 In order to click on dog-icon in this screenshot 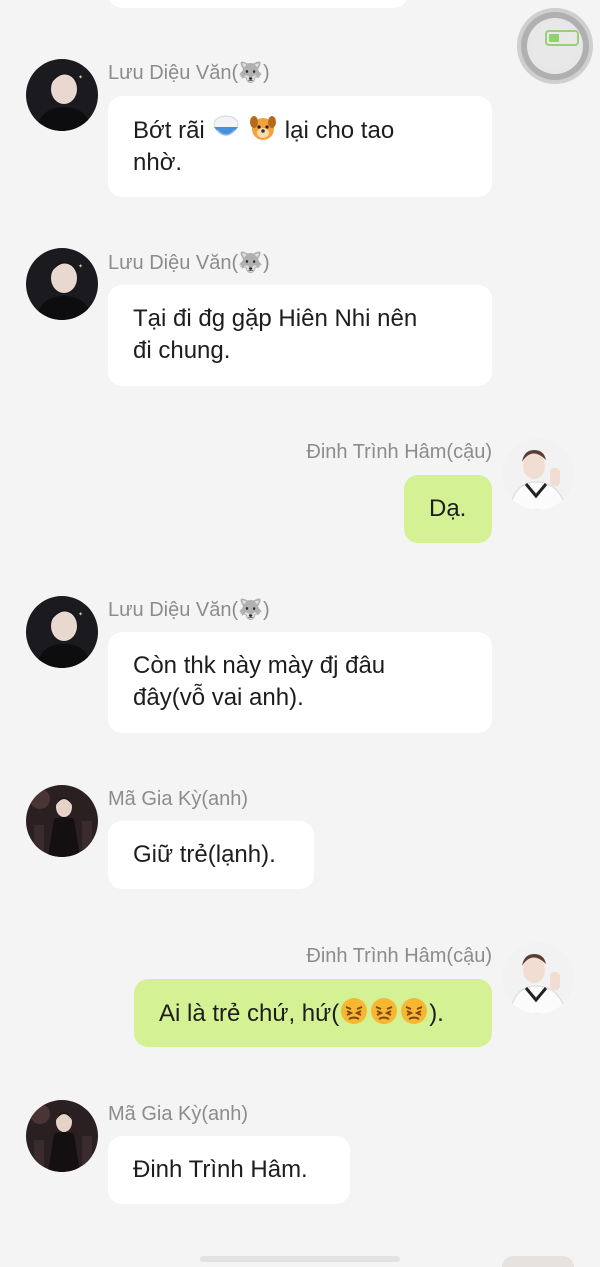, I will do `click(263, 128)`.